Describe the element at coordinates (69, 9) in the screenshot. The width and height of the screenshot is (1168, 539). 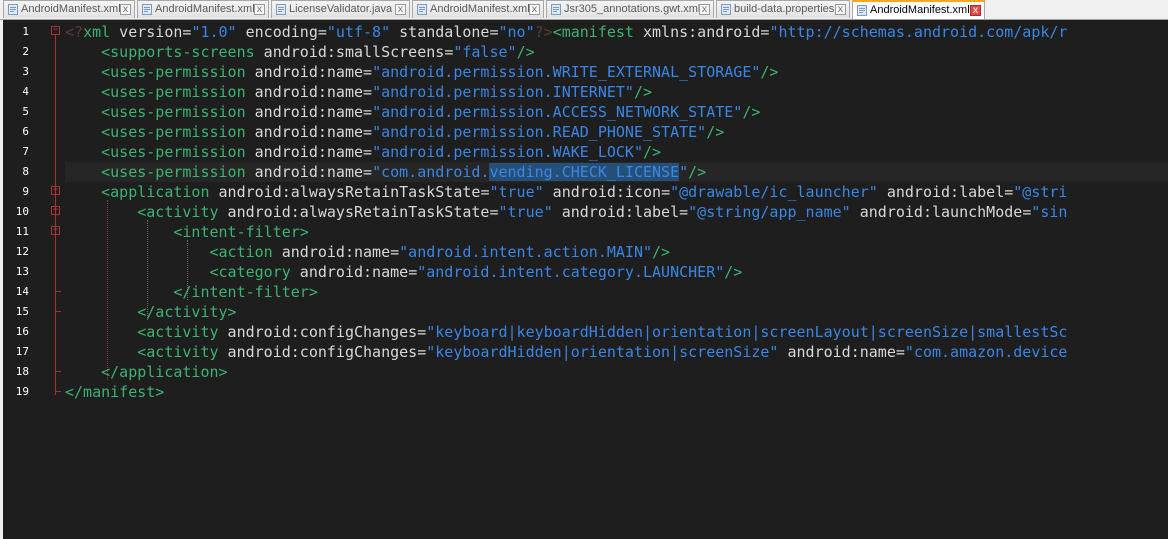
I see `tab-androidmanifest-1: AndroidManifest.xml x` at that location.